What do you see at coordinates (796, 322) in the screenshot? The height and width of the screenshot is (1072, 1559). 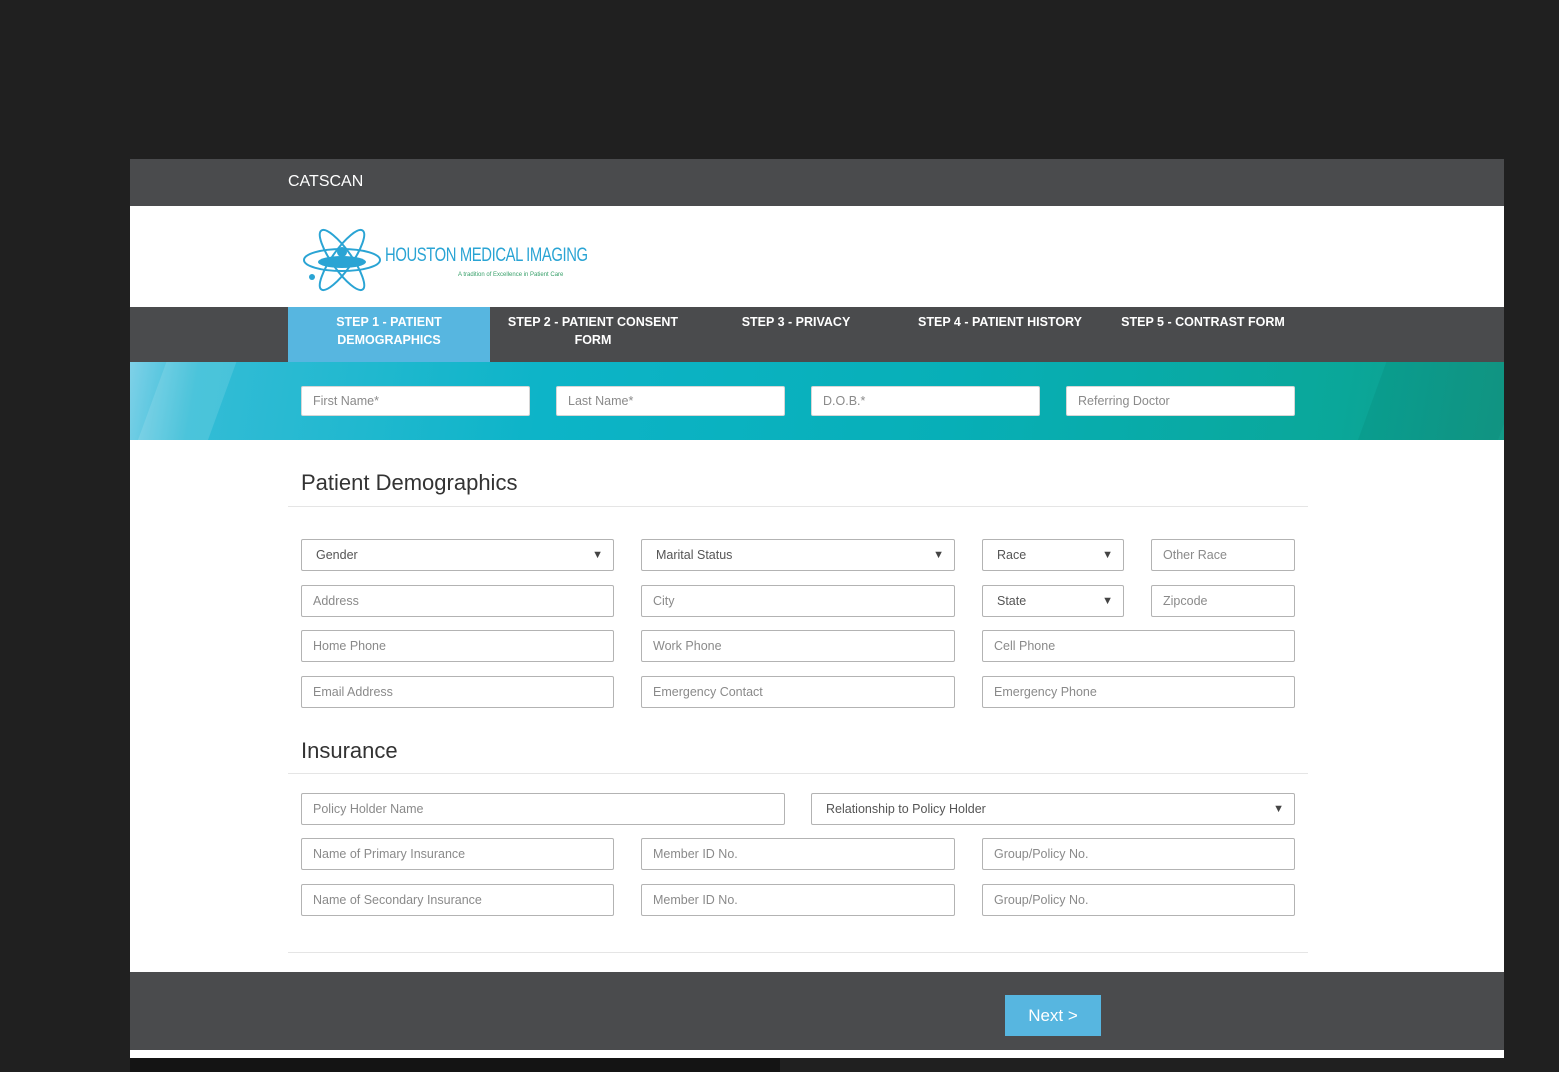 I see `step-3-label: STEP 3 - PRIVACY` at bounding box center [796, 322].